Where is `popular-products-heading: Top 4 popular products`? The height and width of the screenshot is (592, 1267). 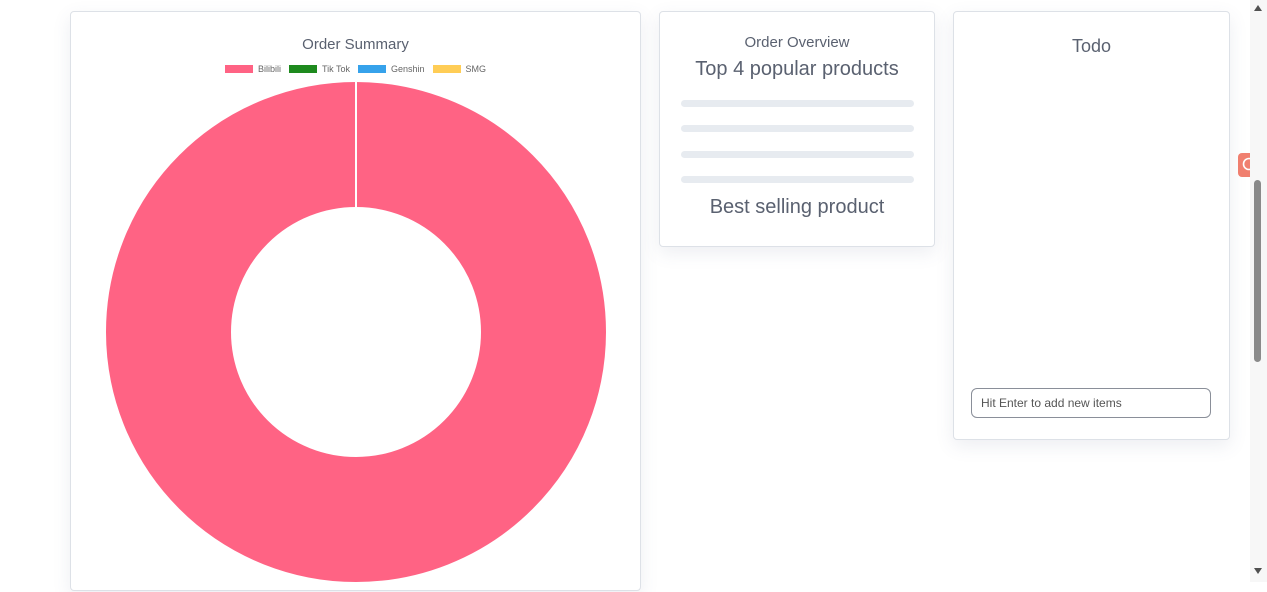
popular-products-heading: Top 4 popular products is located at coordinates (797, 69).